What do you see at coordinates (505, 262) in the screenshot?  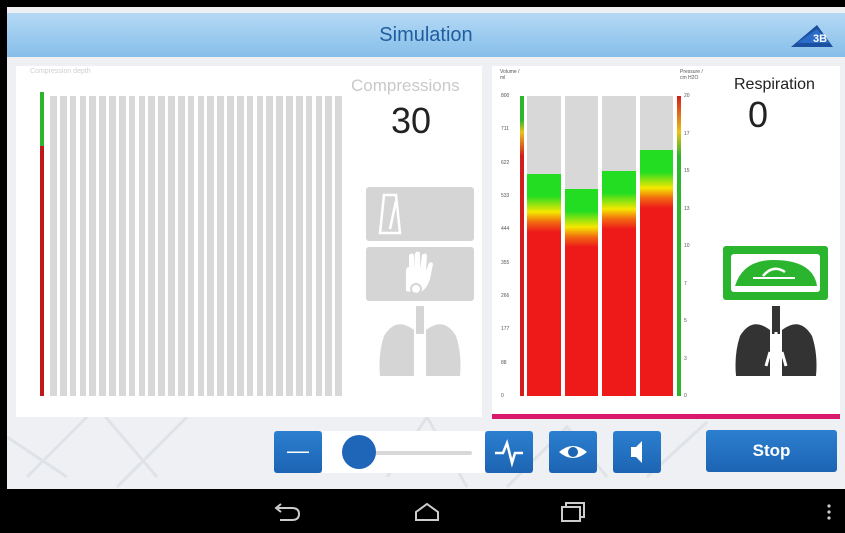 I see `volume-tick-label: 355` at bounding box center [505, 262].